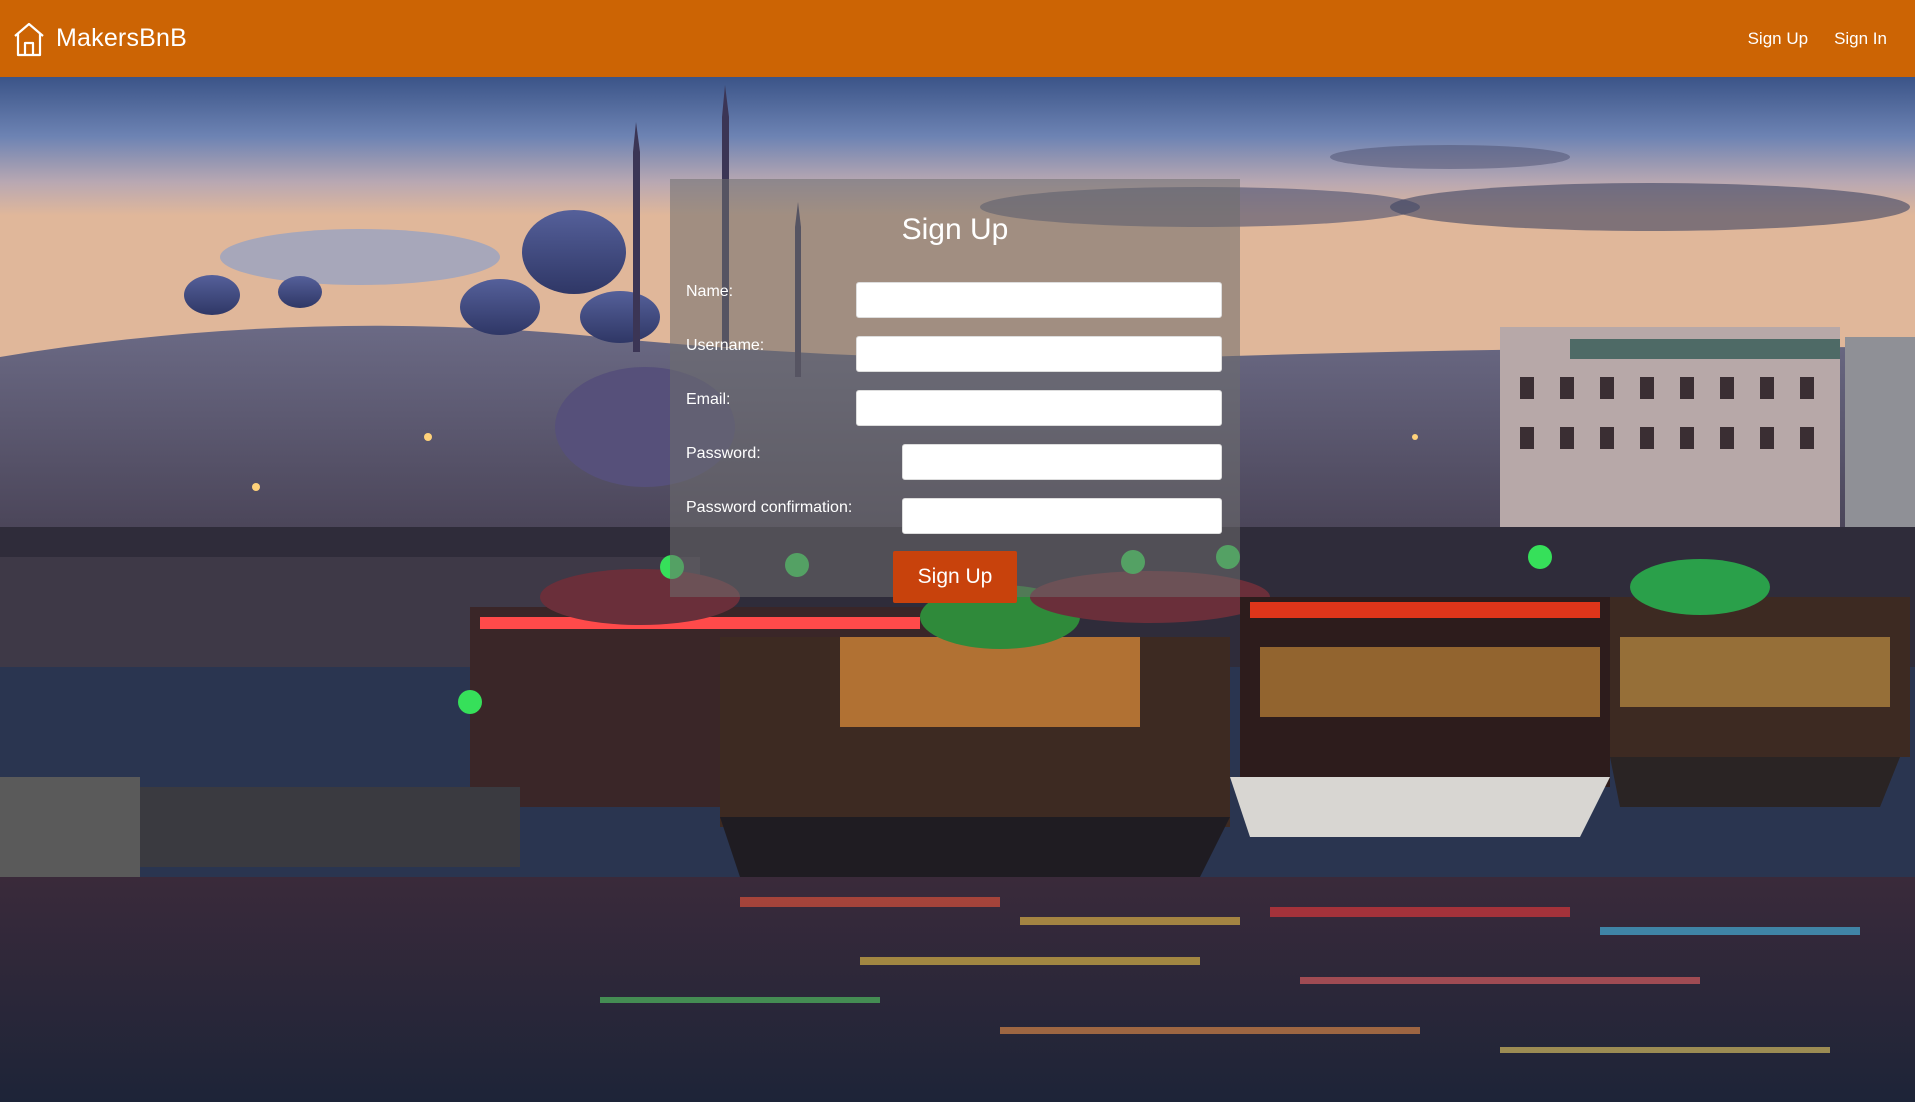  Describe the element at coordinates (1062, 462) in the screenshot. I see `password-input` at that location.